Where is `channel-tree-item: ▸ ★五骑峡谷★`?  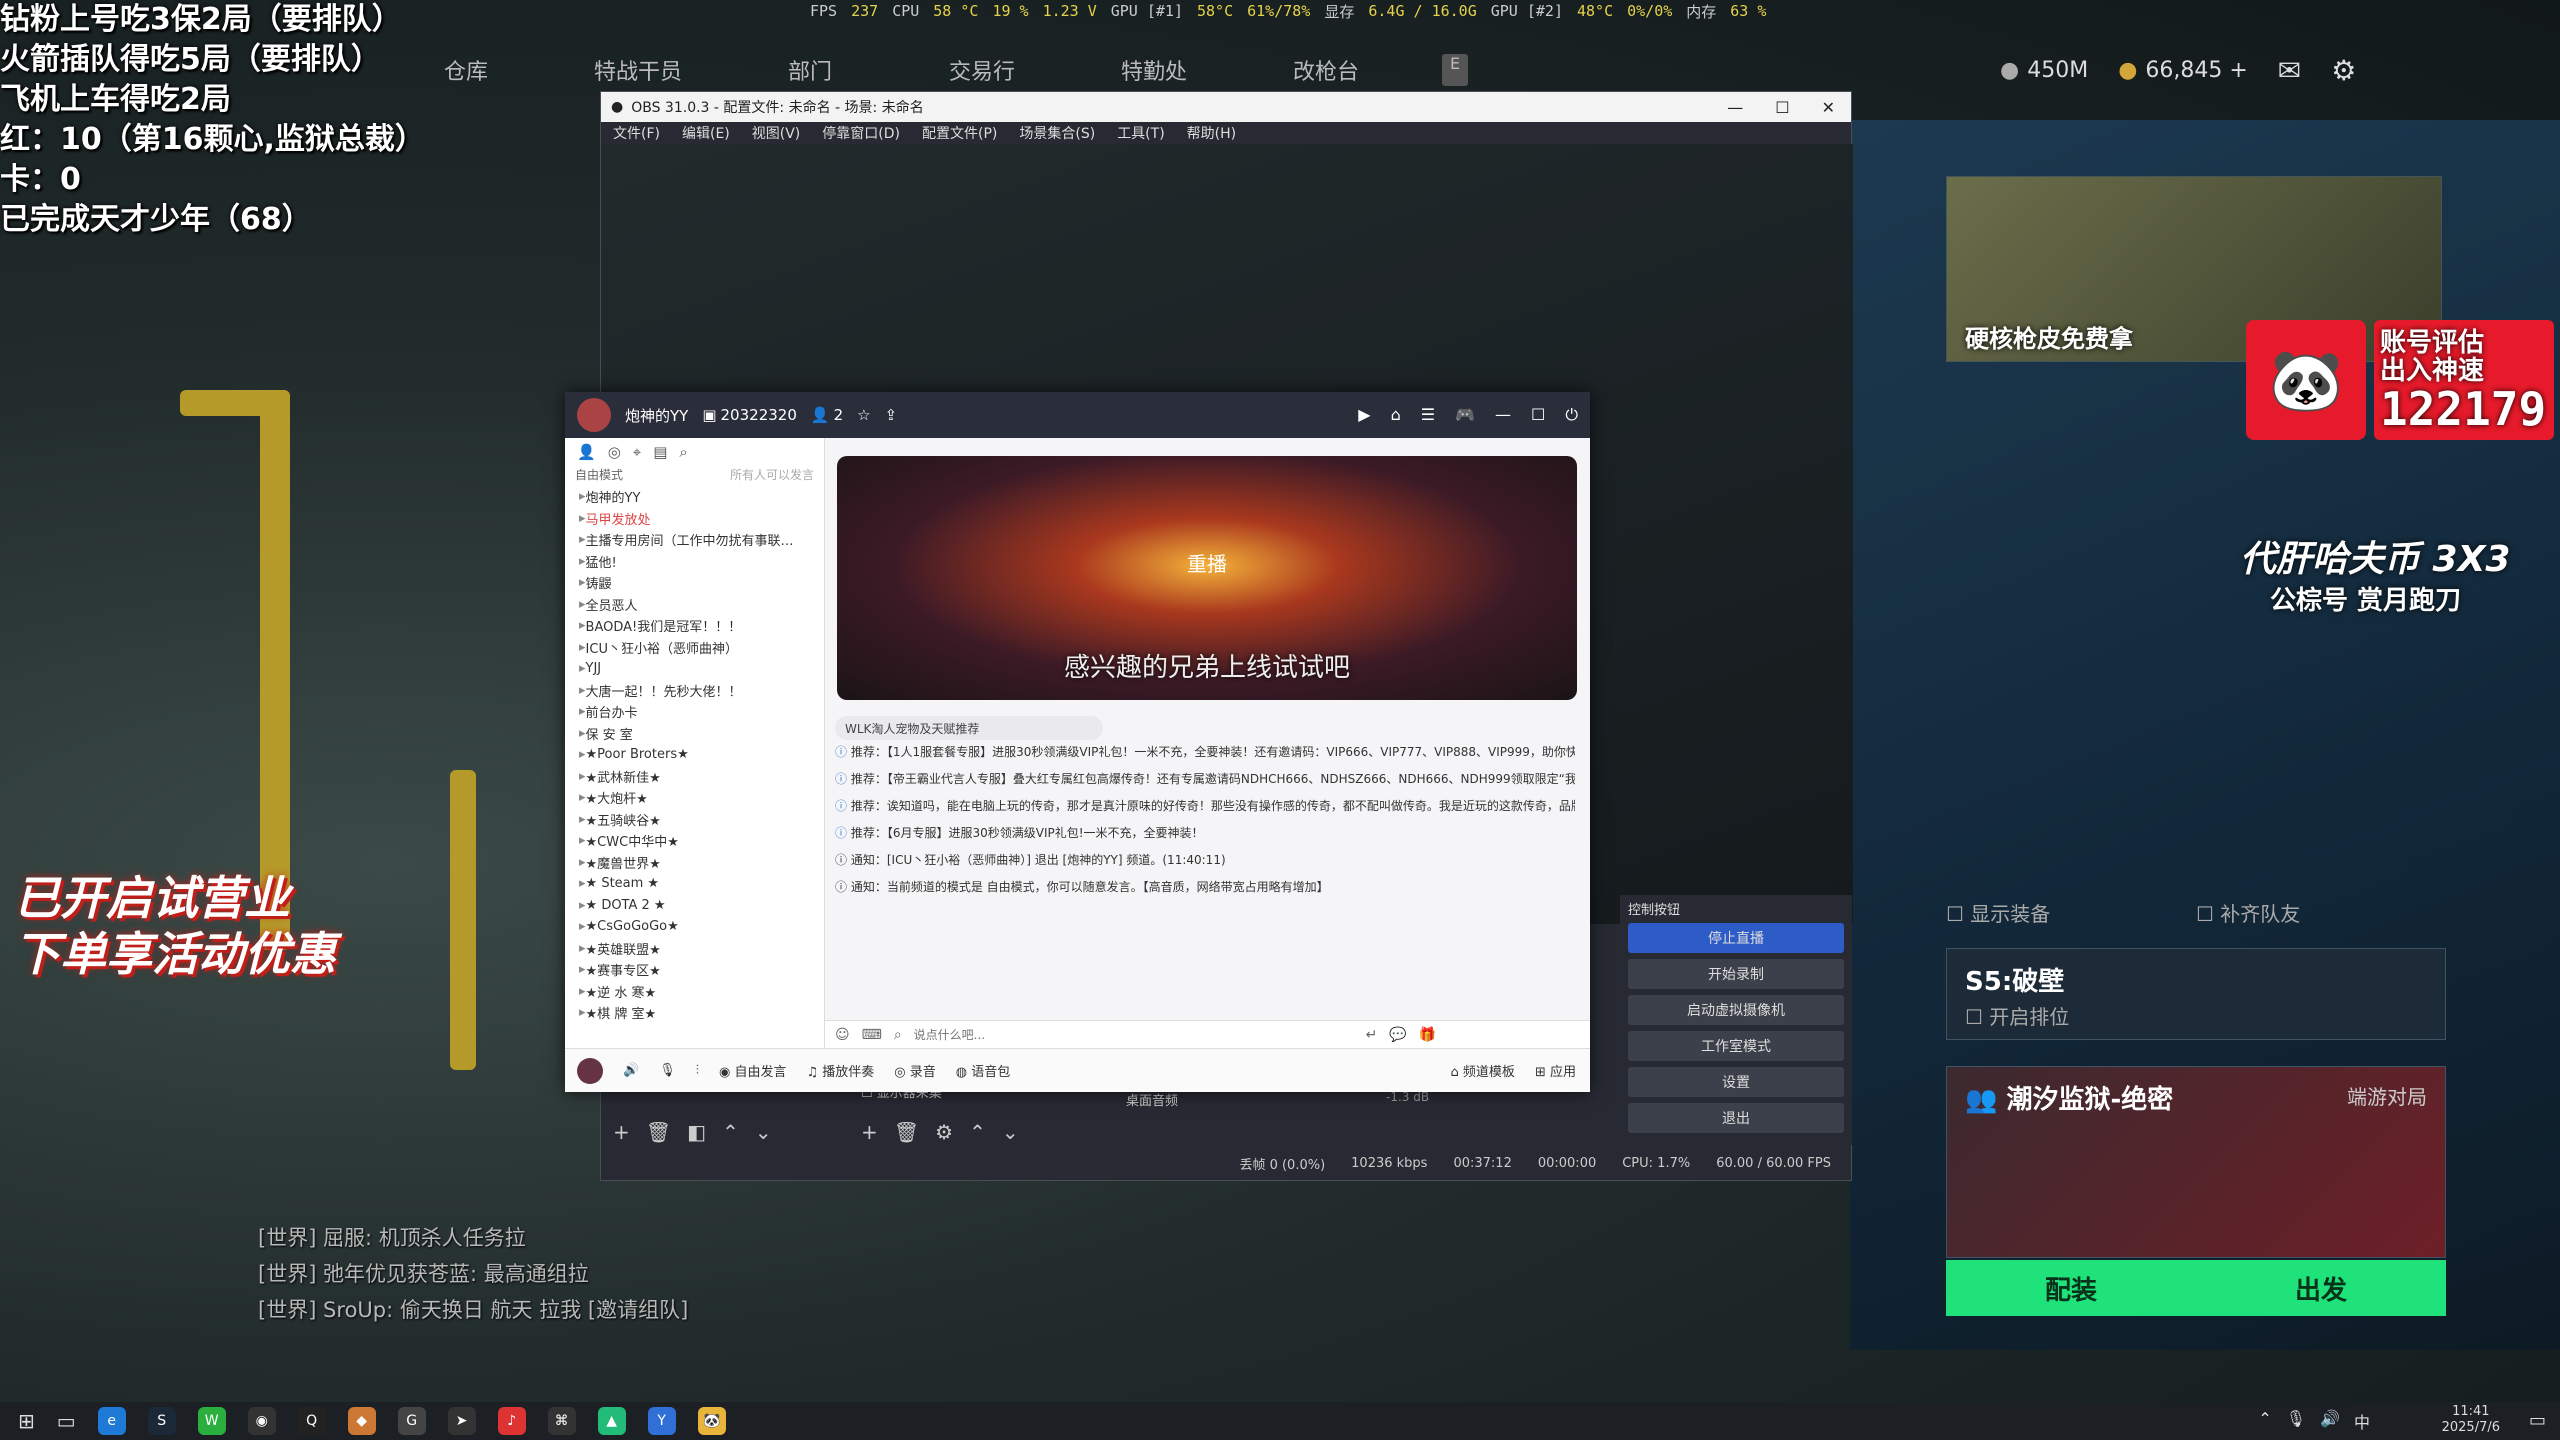
channel-tree-item: ▸ ★五骑峡谷★ is located at coordinates (694, 820).